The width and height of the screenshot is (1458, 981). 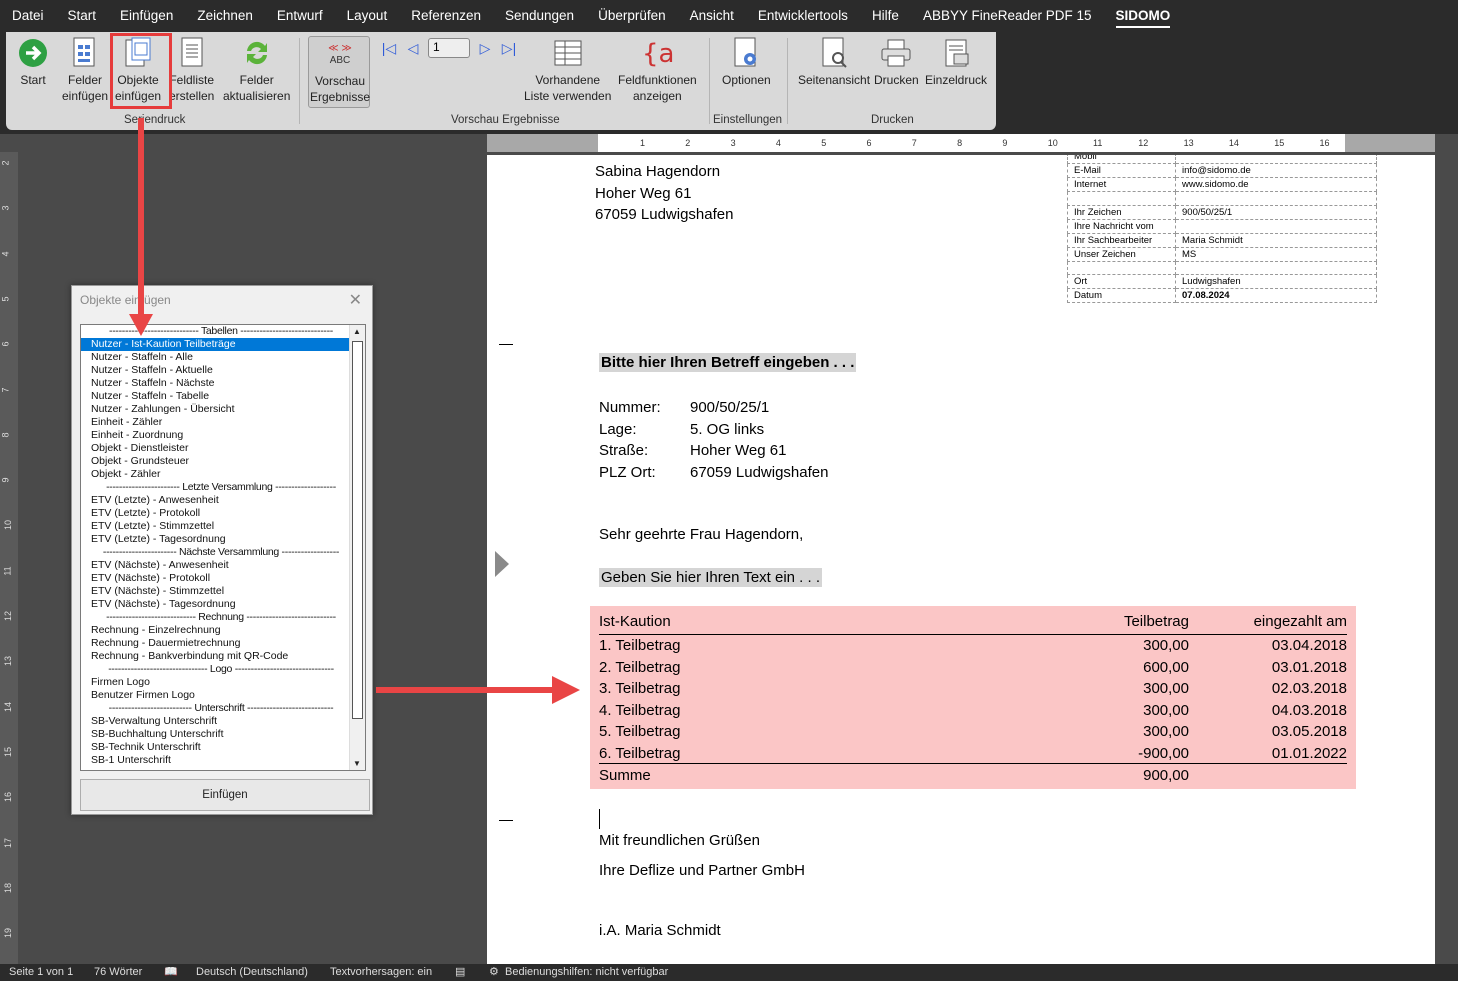 I want to click on record-number-input: 1, so click(x=449, y=48).